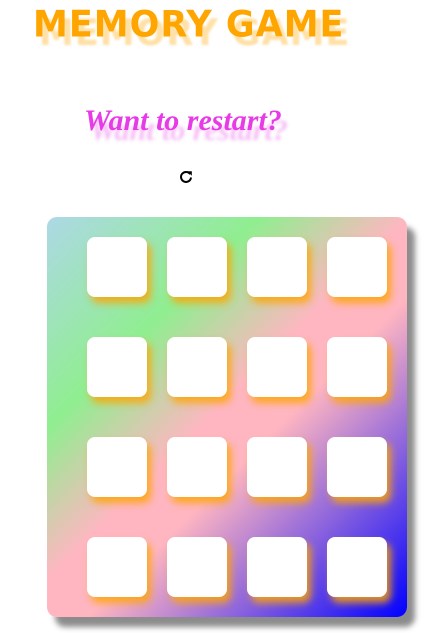 The width and height of the screenshot is (438, 633). I want to click on restart-button, so click(186, 178).